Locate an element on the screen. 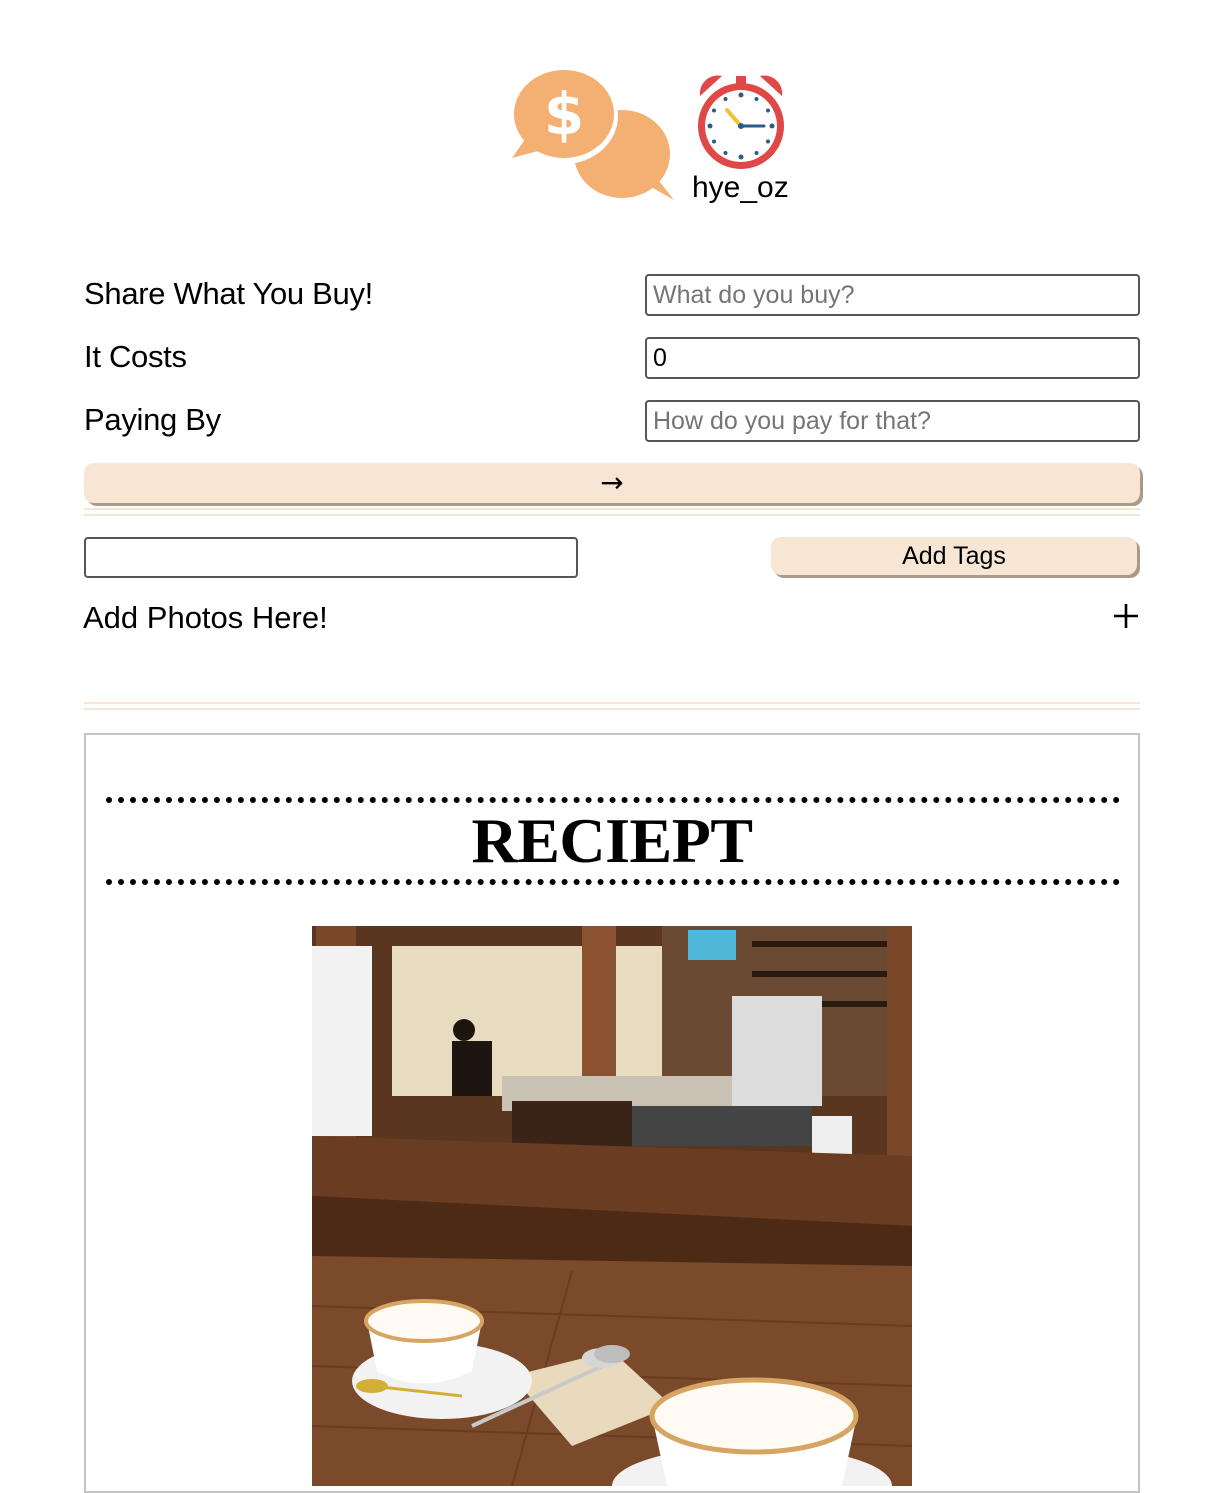 Image resolution: width=1216 pixels, height=1493 pixels. app-header: $ hye_oz is located at coordinates (608, 140).